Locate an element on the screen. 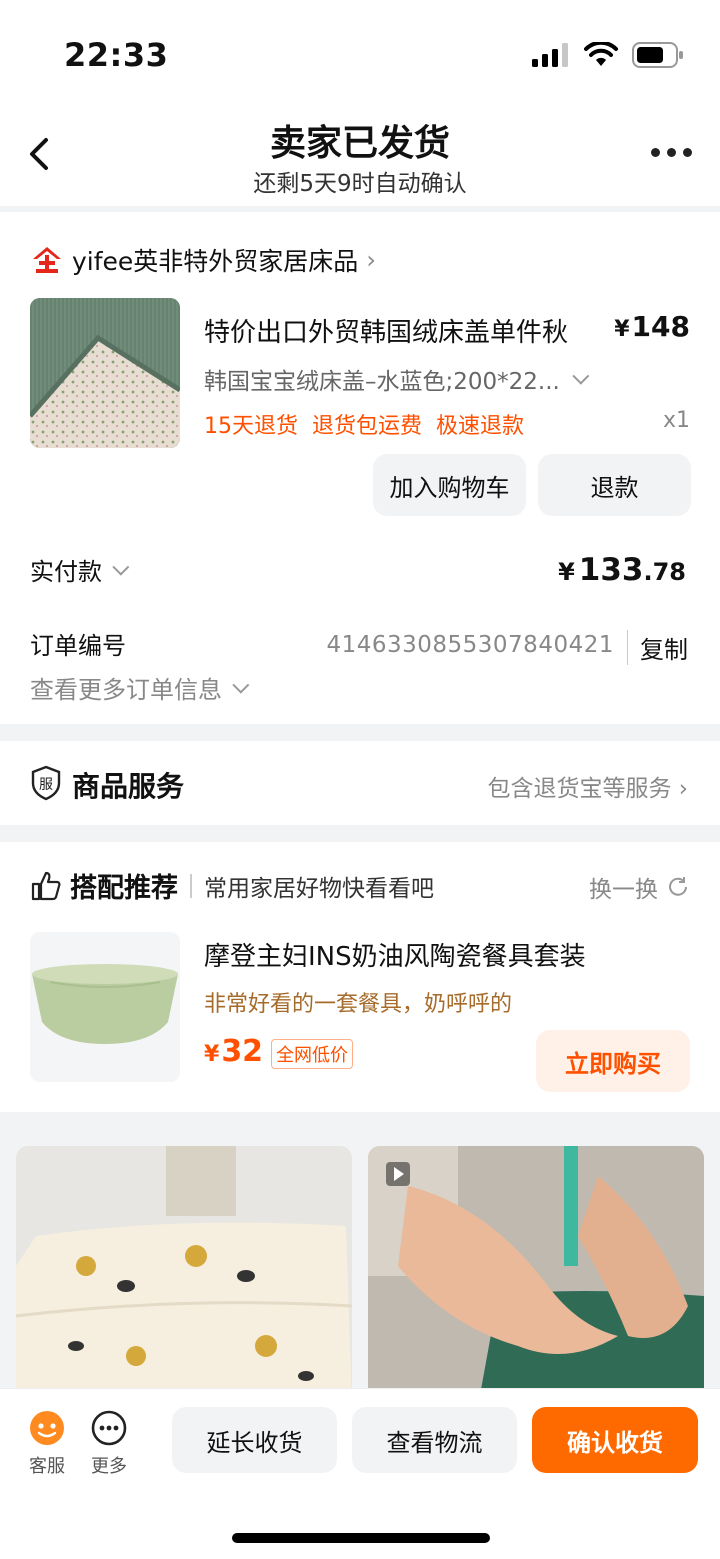  paid-amount-toggle: 实付款 is located at coordinates (80, 569).